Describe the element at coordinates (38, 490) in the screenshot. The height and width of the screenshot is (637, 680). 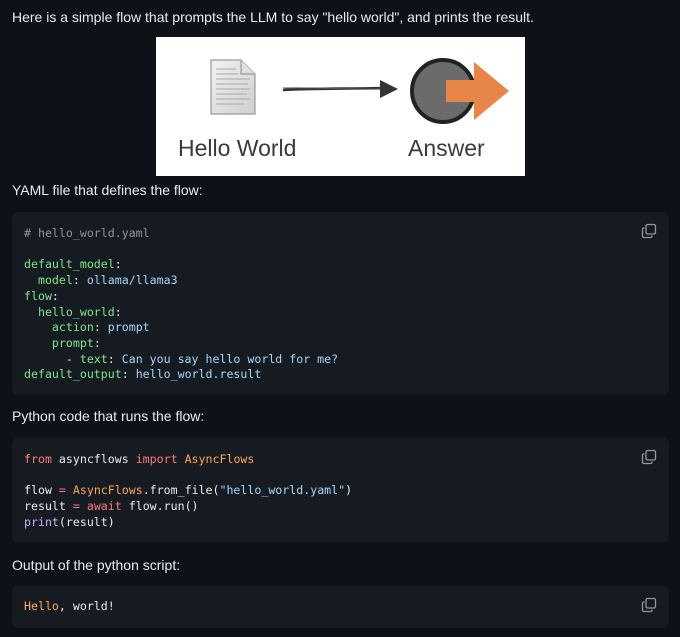
I see `code-variable: flow` at that location.